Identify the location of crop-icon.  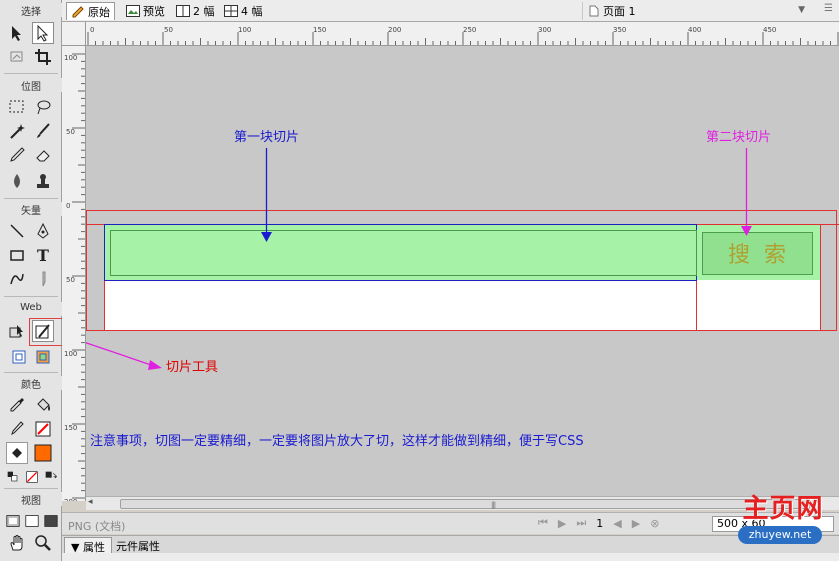
(43, 57).